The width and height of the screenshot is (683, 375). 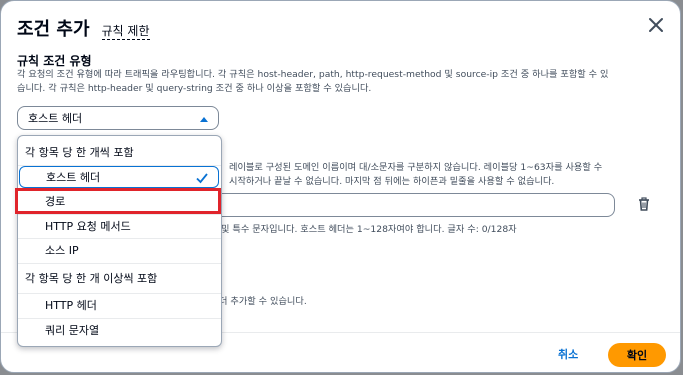 I want to click on close-button, so click(x=656, y=25).